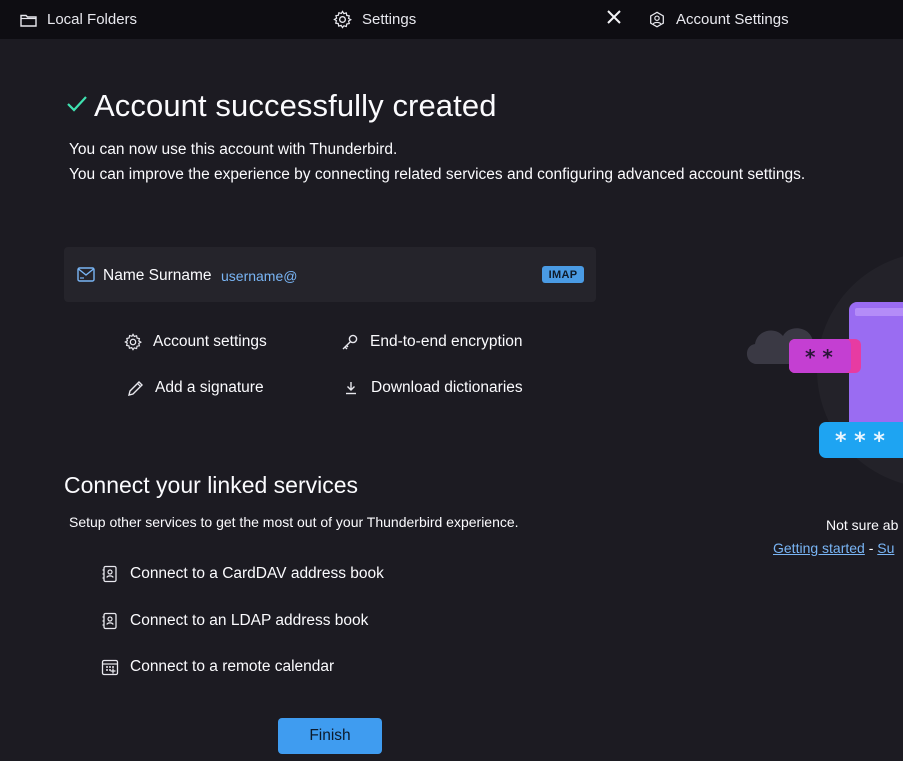  I want to click on help-links: Getting started - Su, so click(833, 548).